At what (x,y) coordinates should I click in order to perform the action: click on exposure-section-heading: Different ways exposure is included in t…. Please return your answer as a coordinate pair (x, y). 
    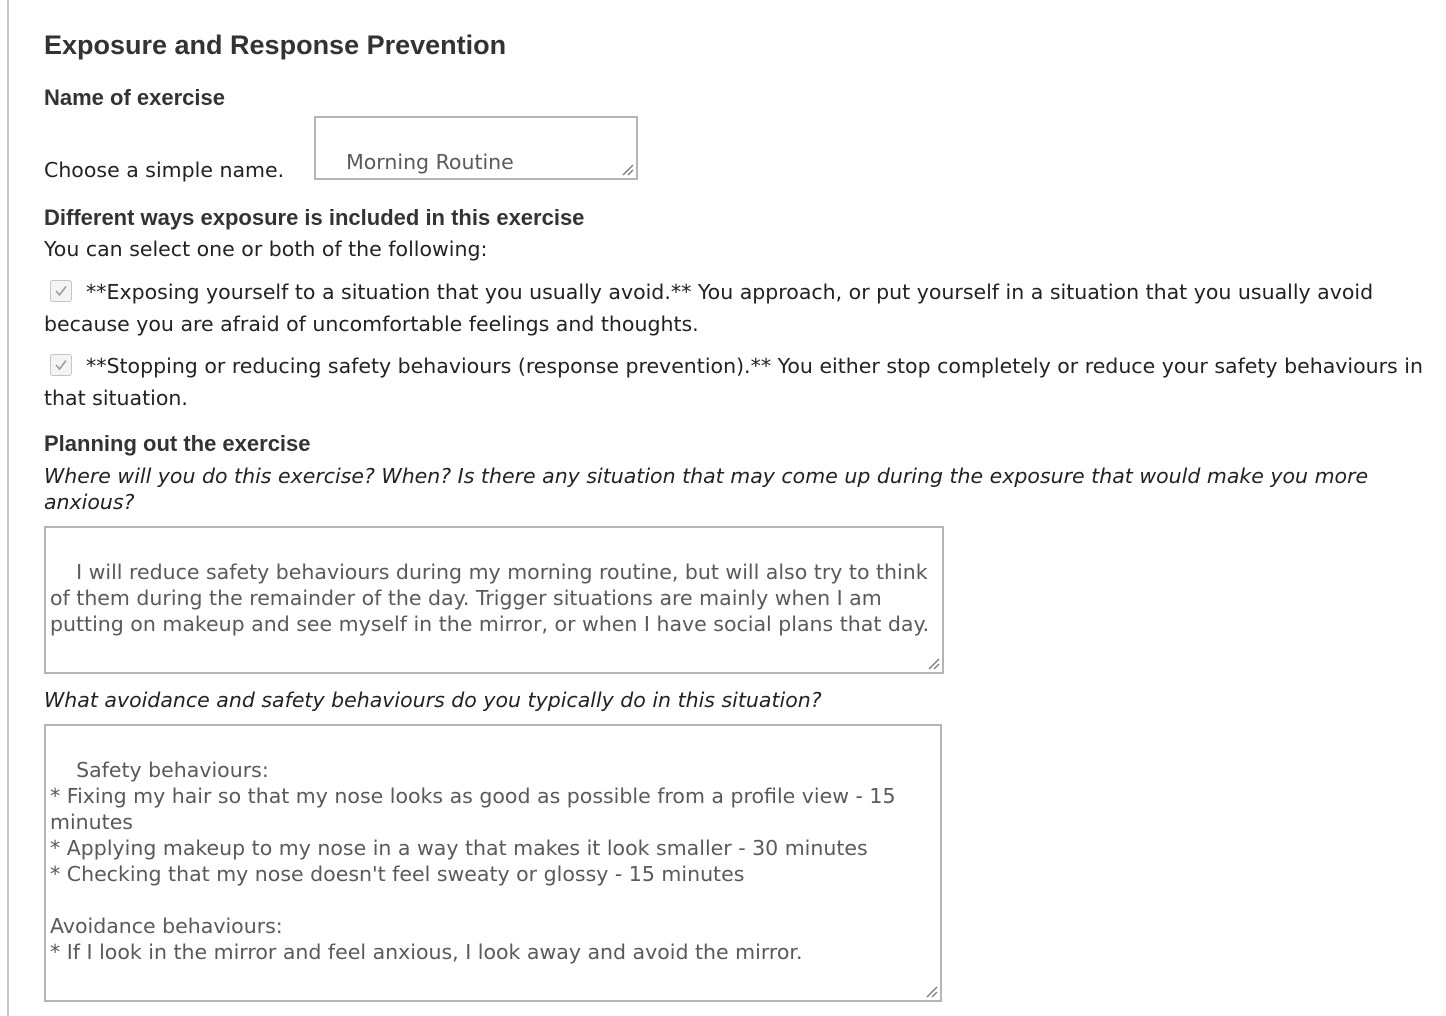
    Looking at the image, I should click on (314, 217).